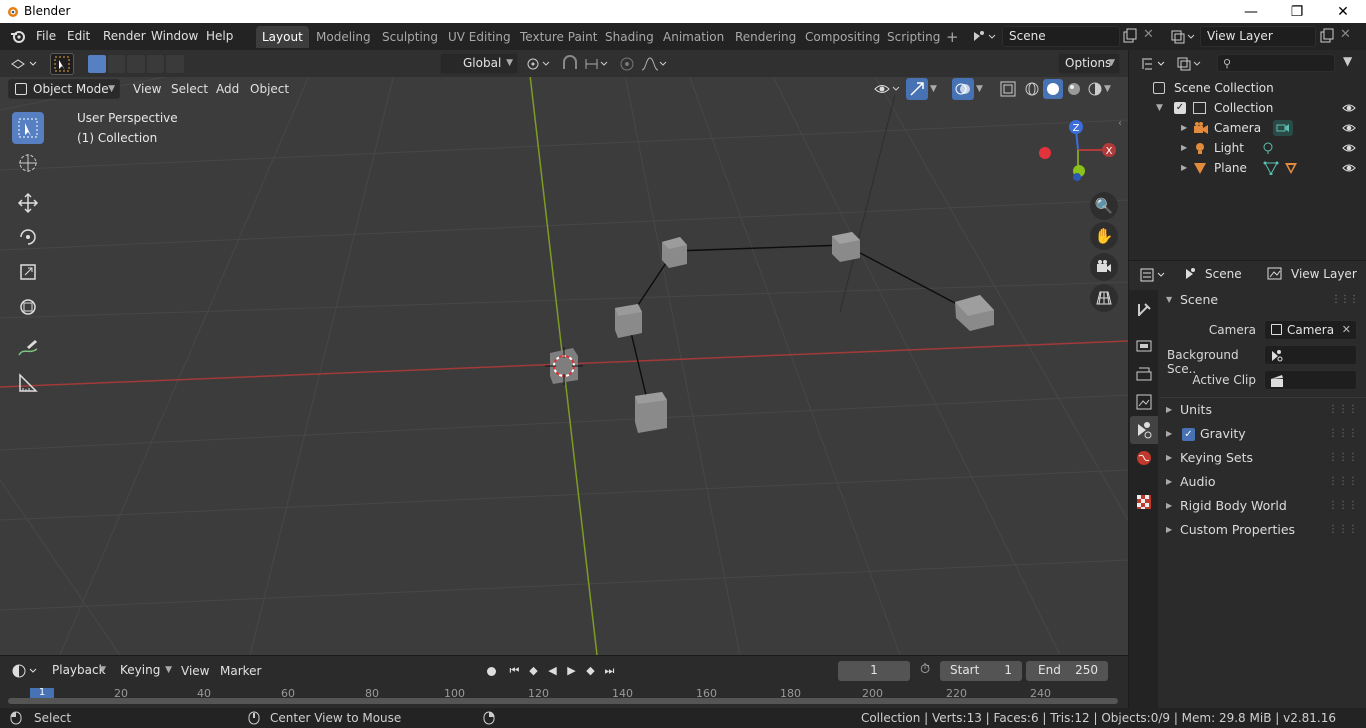  I want to click on units-panel-header: ▶ Units ⋮⋮⋮, so click(1263, 410).